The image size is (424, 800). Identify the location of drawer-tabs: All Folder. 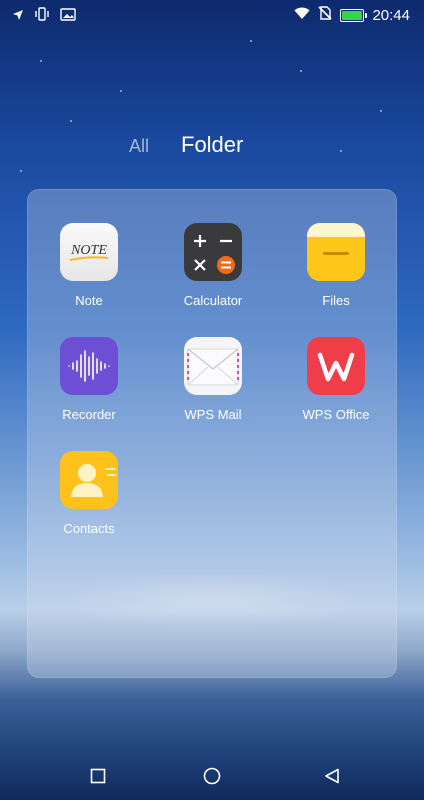
(212, 147).